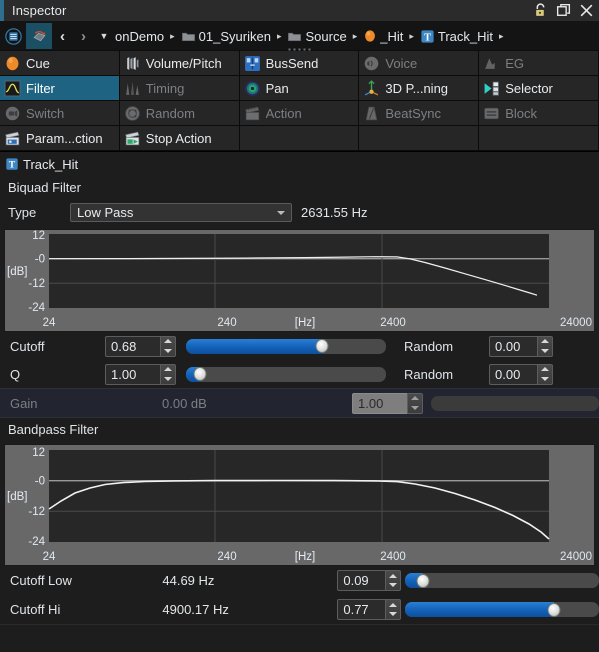 The width and height of the screenshot is (599, 652). Describe the element at coordinates (502, 580) in the screenshot. I see `cutoff-low-slider` at that location.